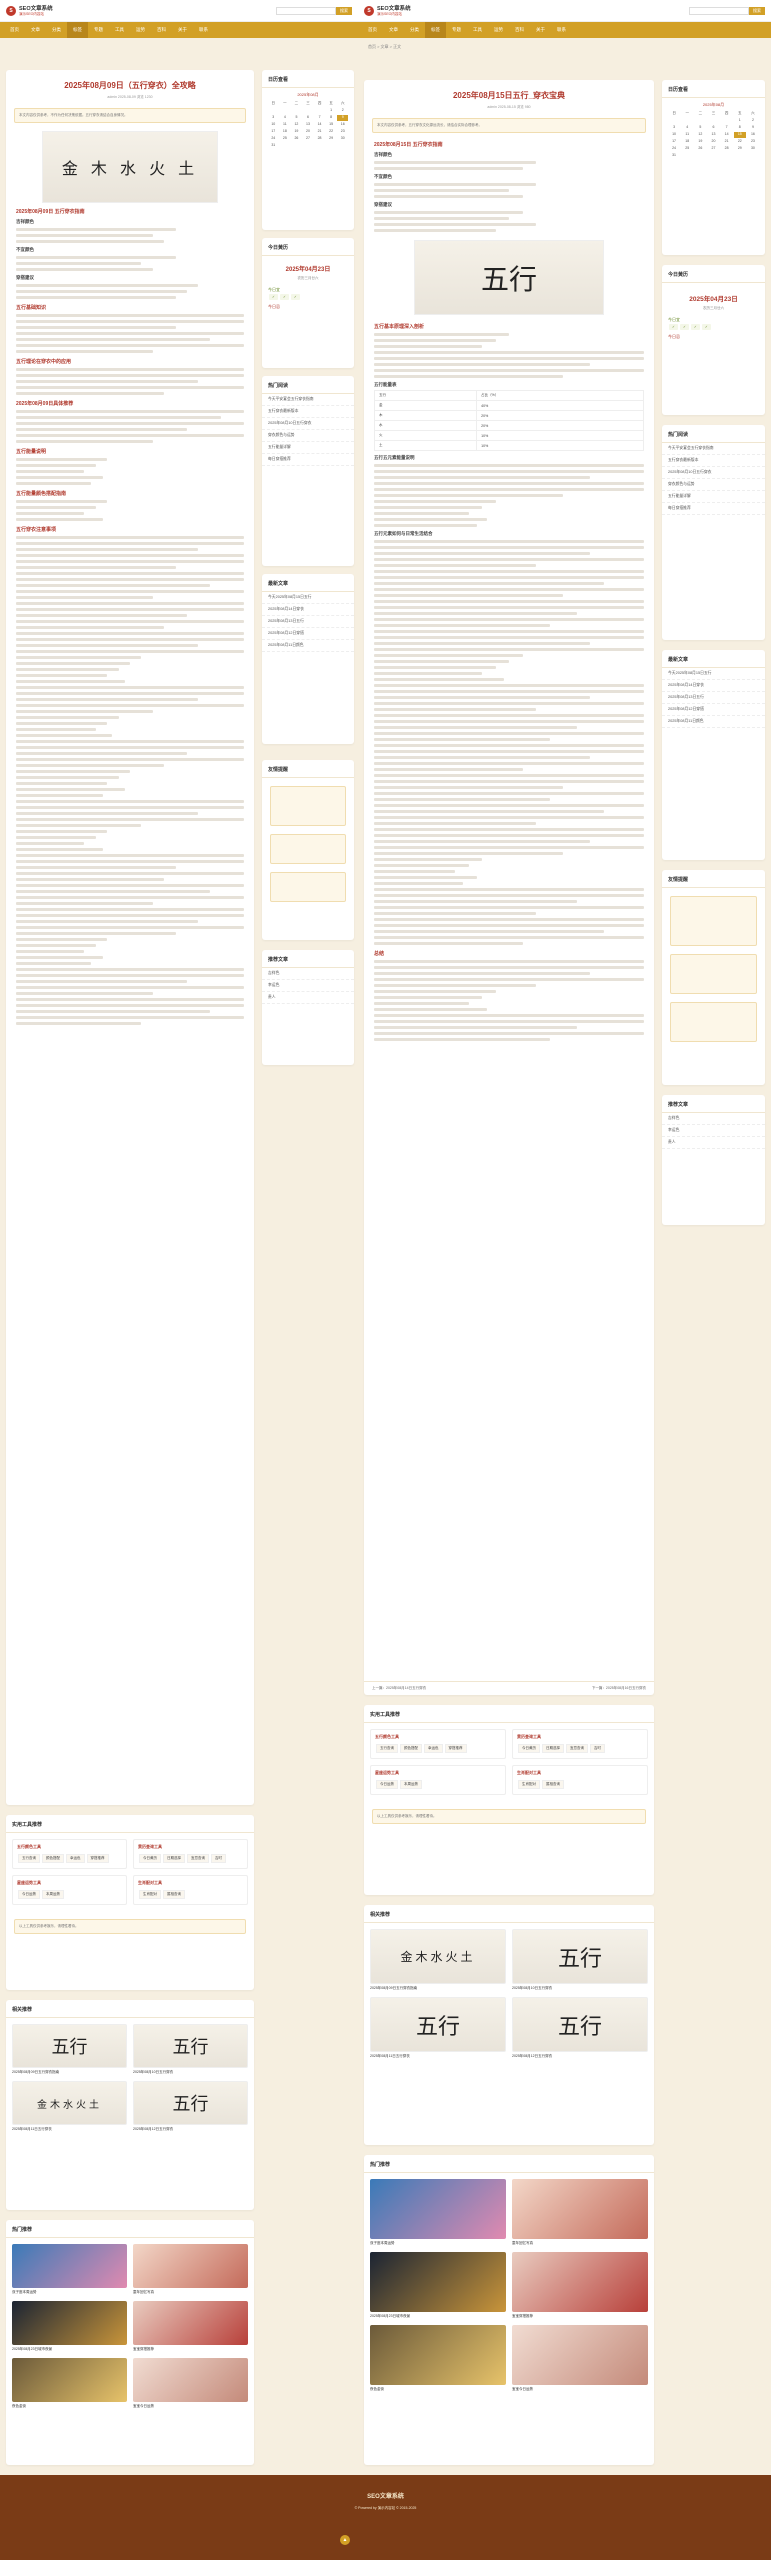 The height and width of the screenshot is (2560, 771). What do you see at coordinates (69, 2049) in the screenshot?
I see `related-item: 五行 2025年08月09日五行穿衣指南` at bounding box center [69, 2049].